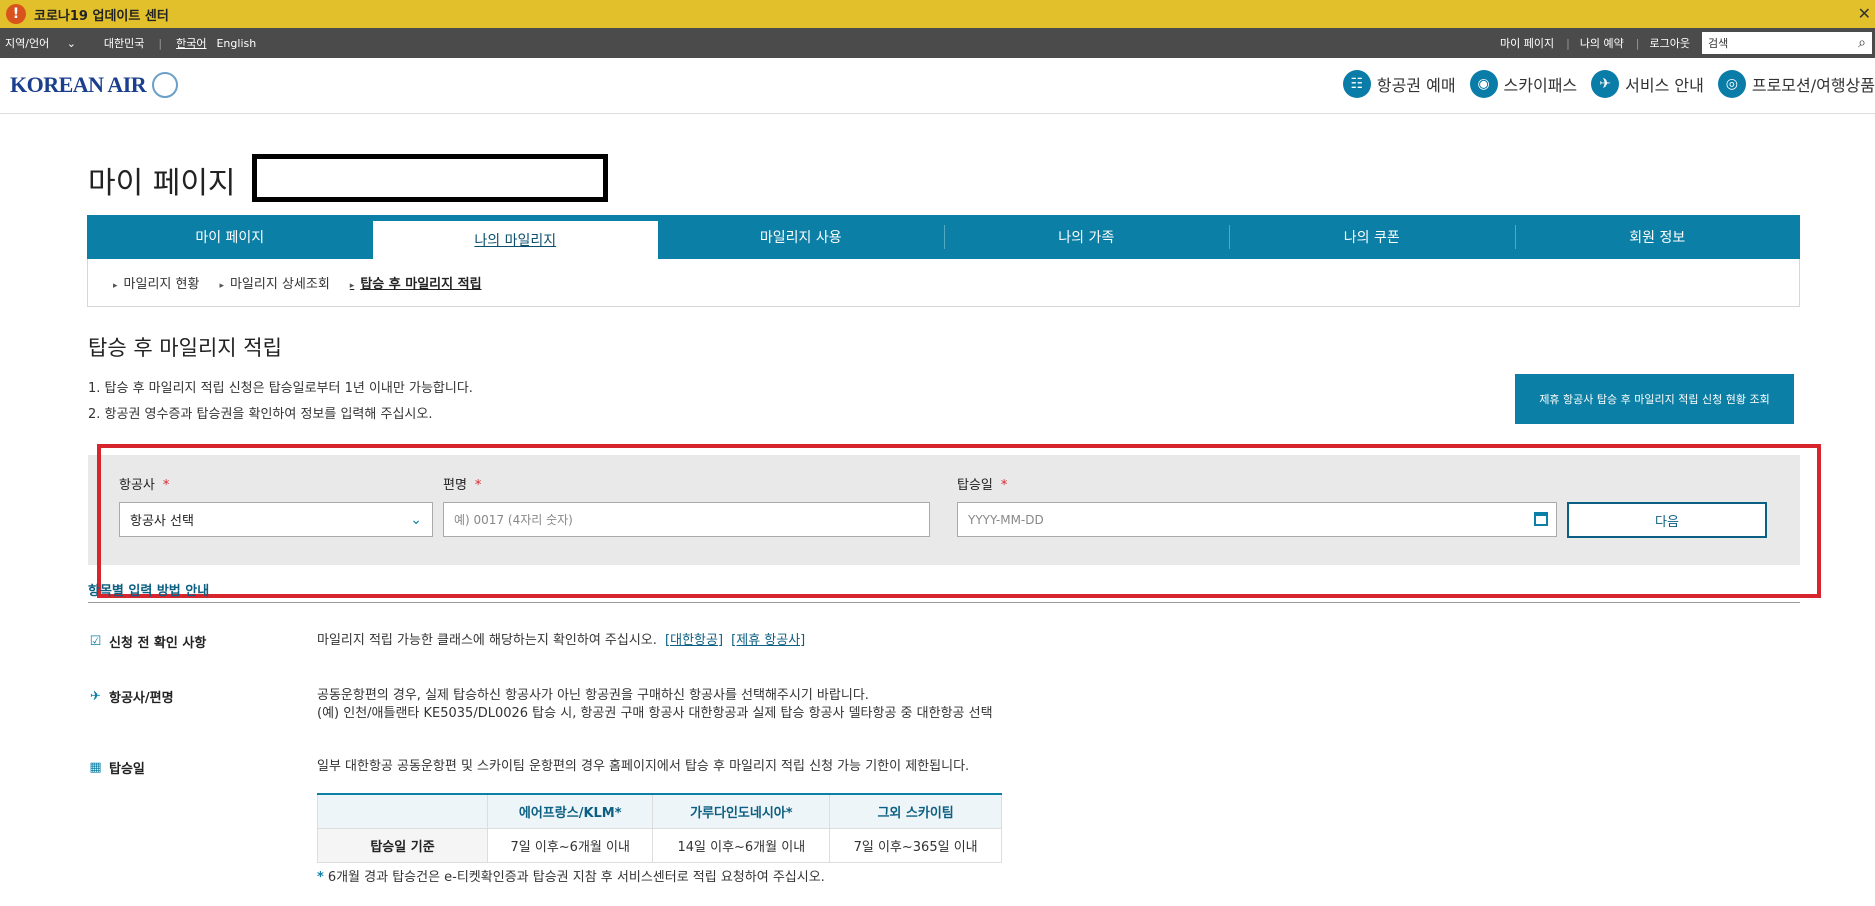 The height and width of the screenshot is (906, 1875). What do you see at coordinates (1731, 84) in the screenshot?
I see `globe-icon: ◎` at bounding box center [1731, 84].